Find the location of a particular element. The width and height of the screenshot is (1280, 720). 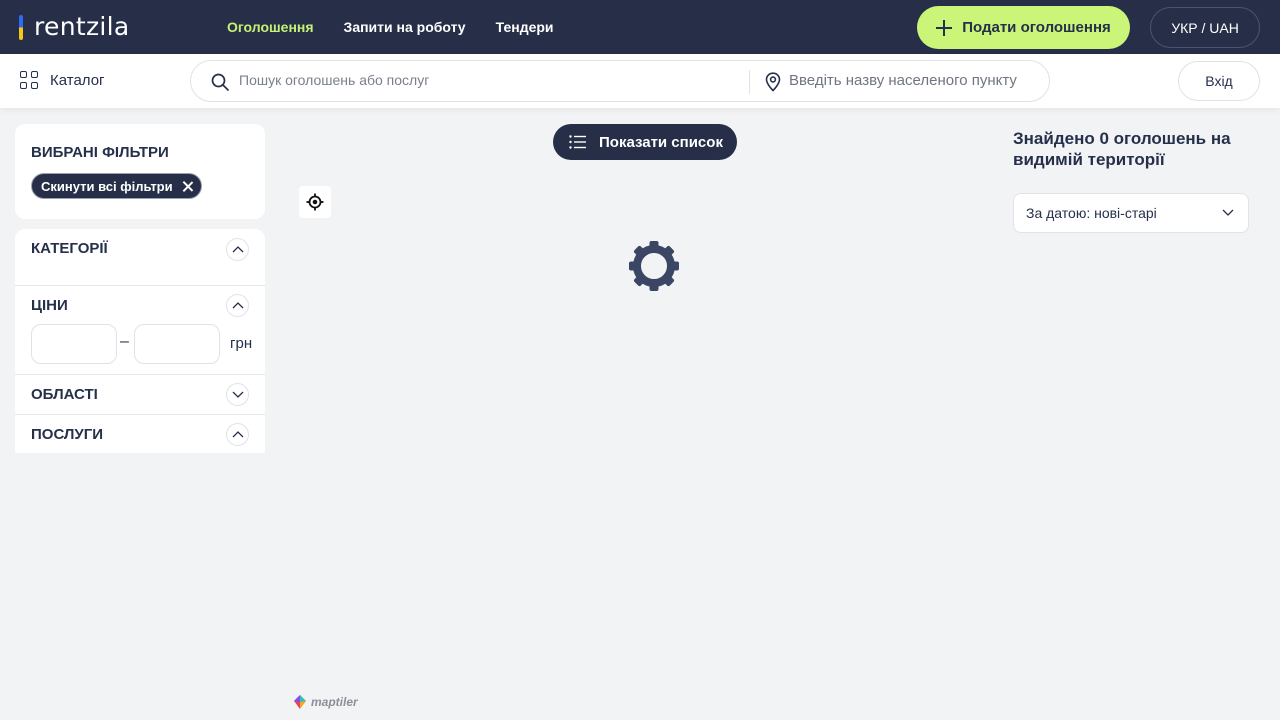

maptiler-logo-icon is located at coordinates (300, 702).